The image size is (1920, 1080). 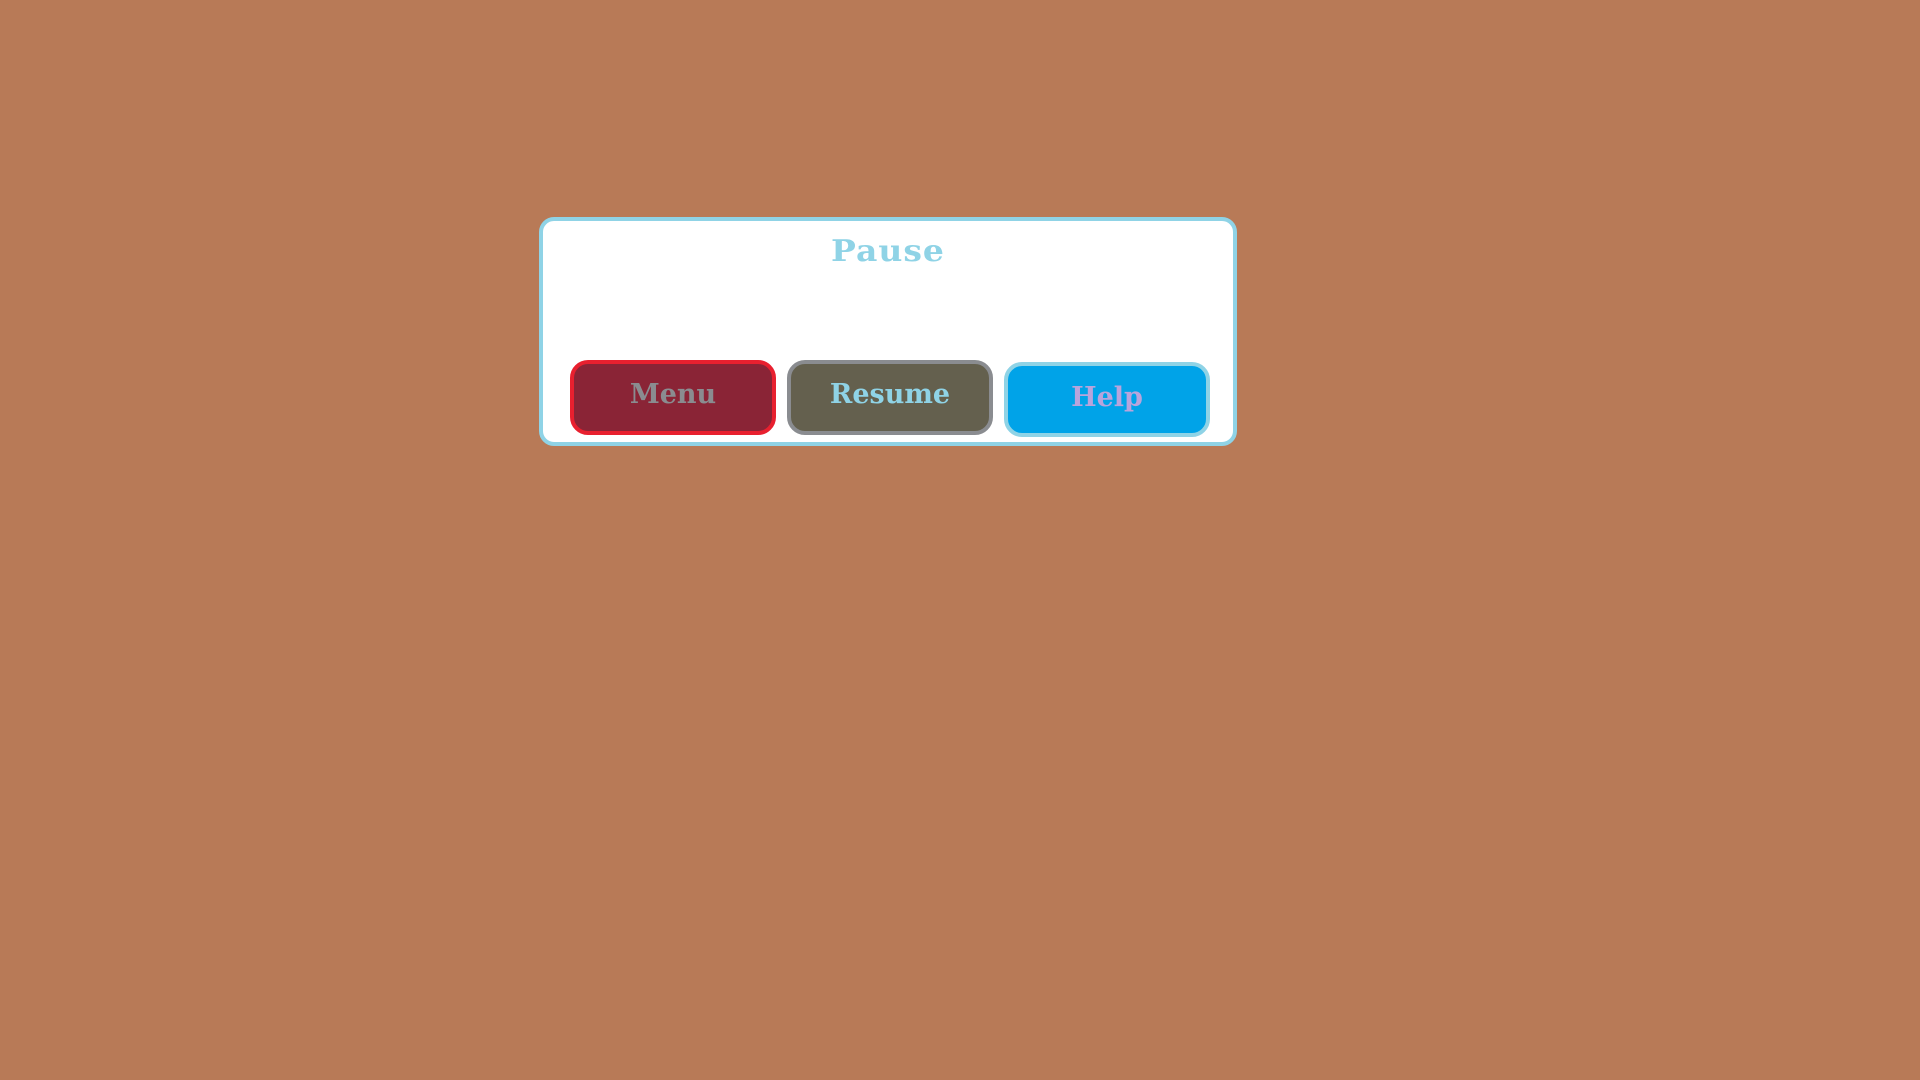 I want to click on pause-title: Pause, so click(x=888, y=250).